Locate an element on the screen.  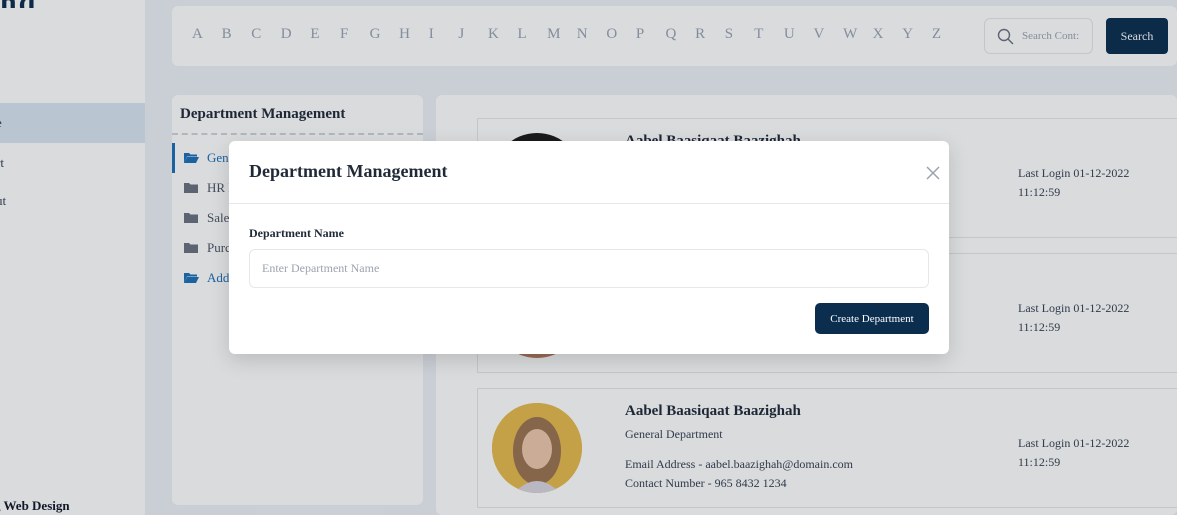
create-department-button: Create Department is located at coordinates (872, 318).